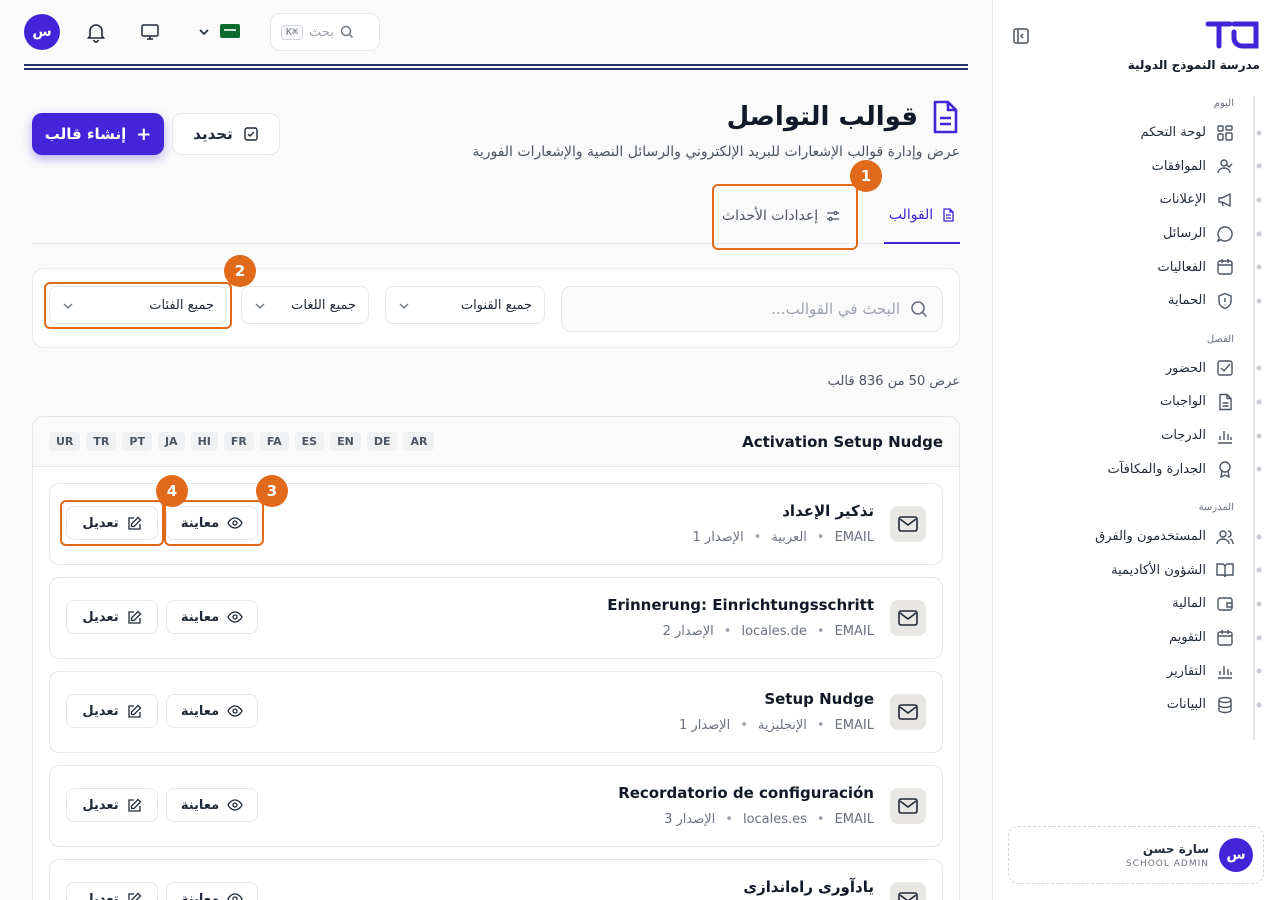 This screenshot has height=900, width=1280. I want to click on template-name: Recordatorio de configuración, so click(746, 793).